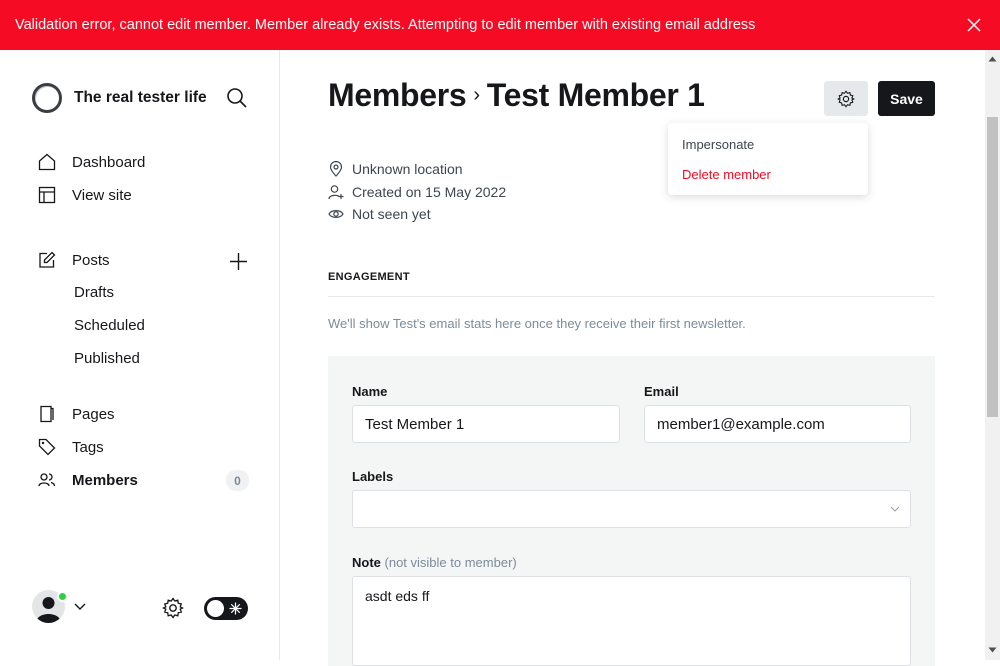 The image size is (1000, 666). I want to click on sidebar-item-published: Published, so click(107, 359).